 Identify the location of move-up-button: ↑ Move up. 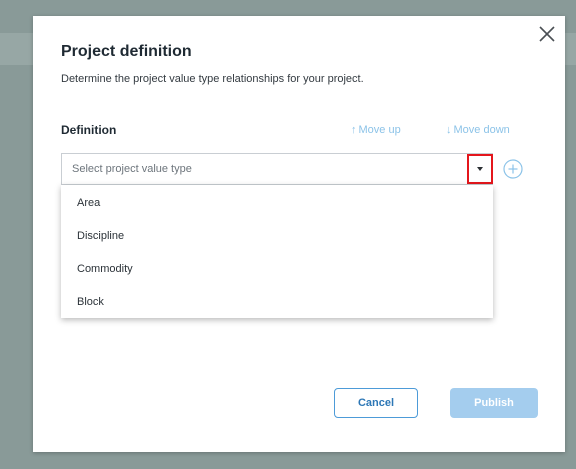
(376, 130).